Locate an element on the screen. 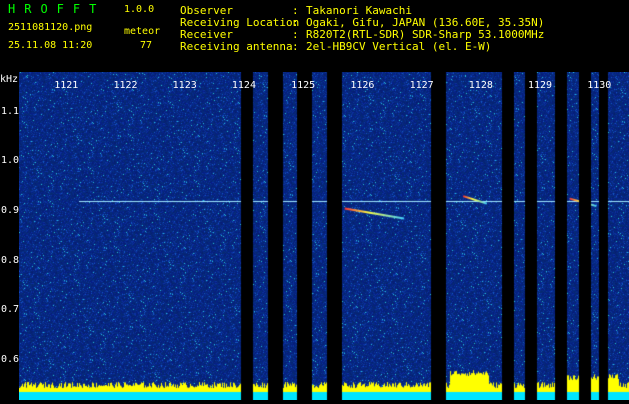  file-name: 2511081120.png is located at coordinates (50, 27).